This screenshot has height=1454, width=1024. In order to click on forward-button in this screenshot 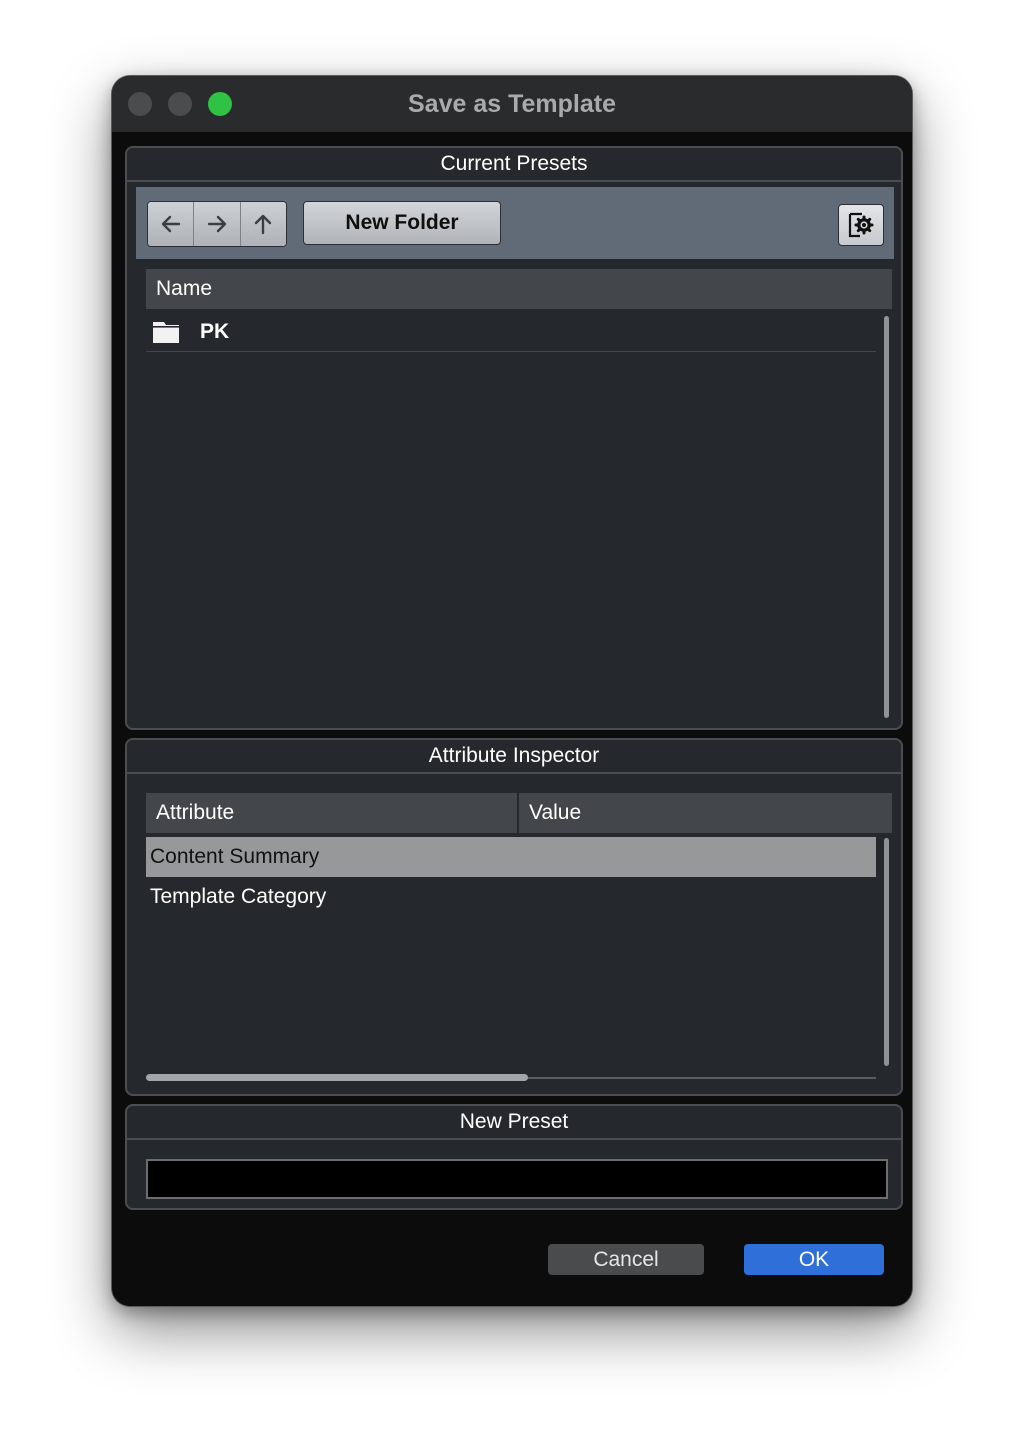, I will do `click(217, 224)`.